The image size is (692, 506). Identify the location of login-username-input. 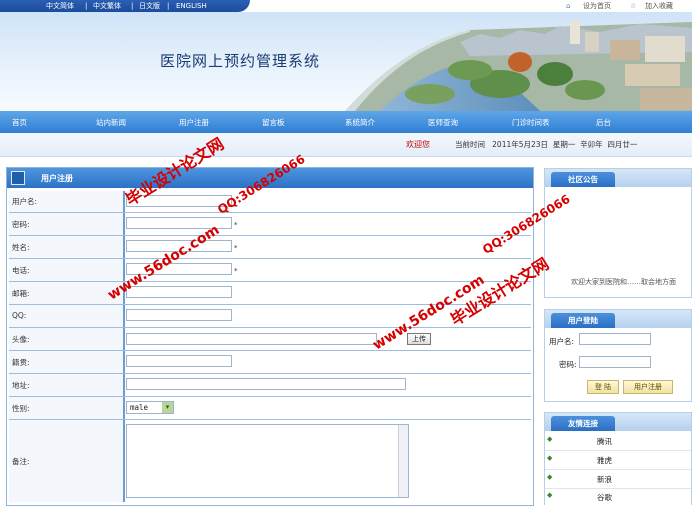
(615, 339).